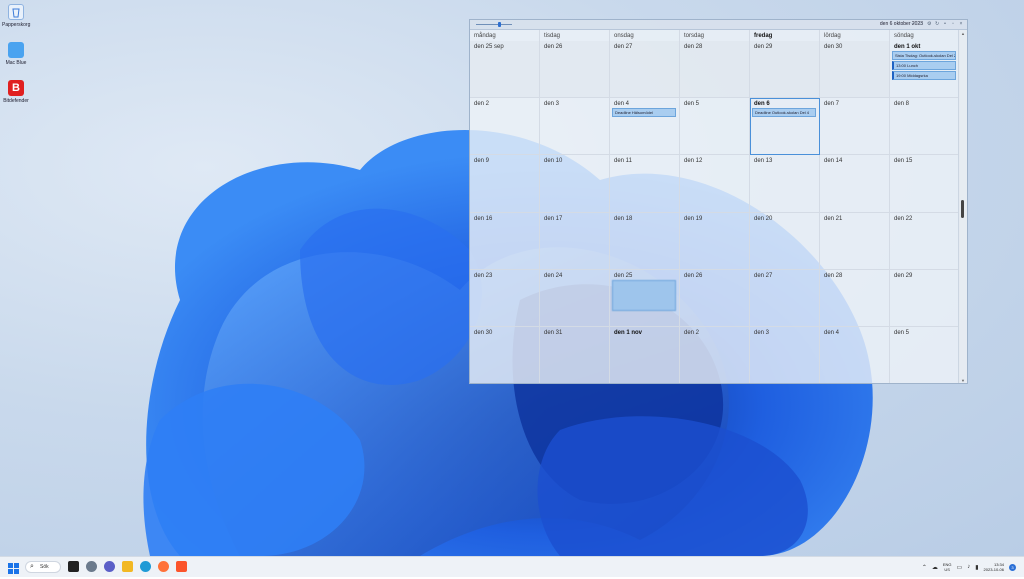 The height and width of the screenshot is (579, 1024). What do you see at coordinates (73, 566) in the screenshot?
I see `task-view-icon` at bounding box center [73, 566].